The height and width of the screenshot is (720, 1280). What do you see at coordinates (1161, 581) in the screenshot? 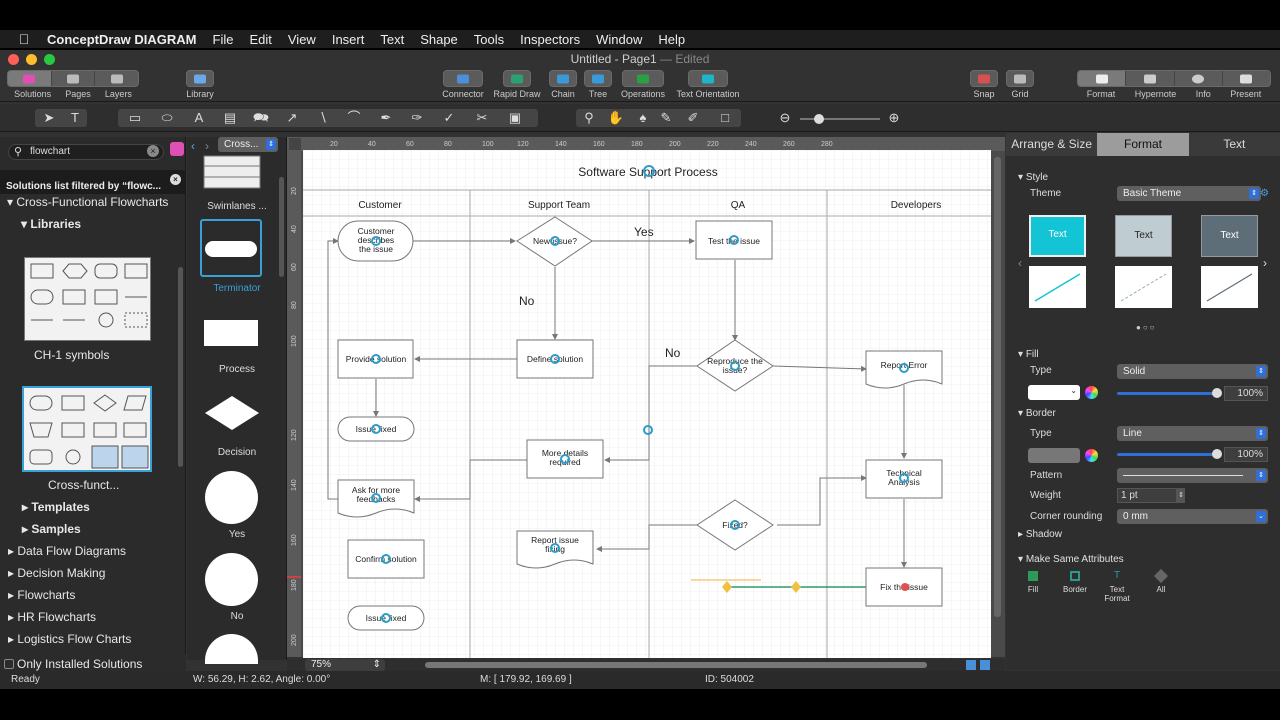
I see `make-same-all-button: All` at bounding box center [1161, 581].